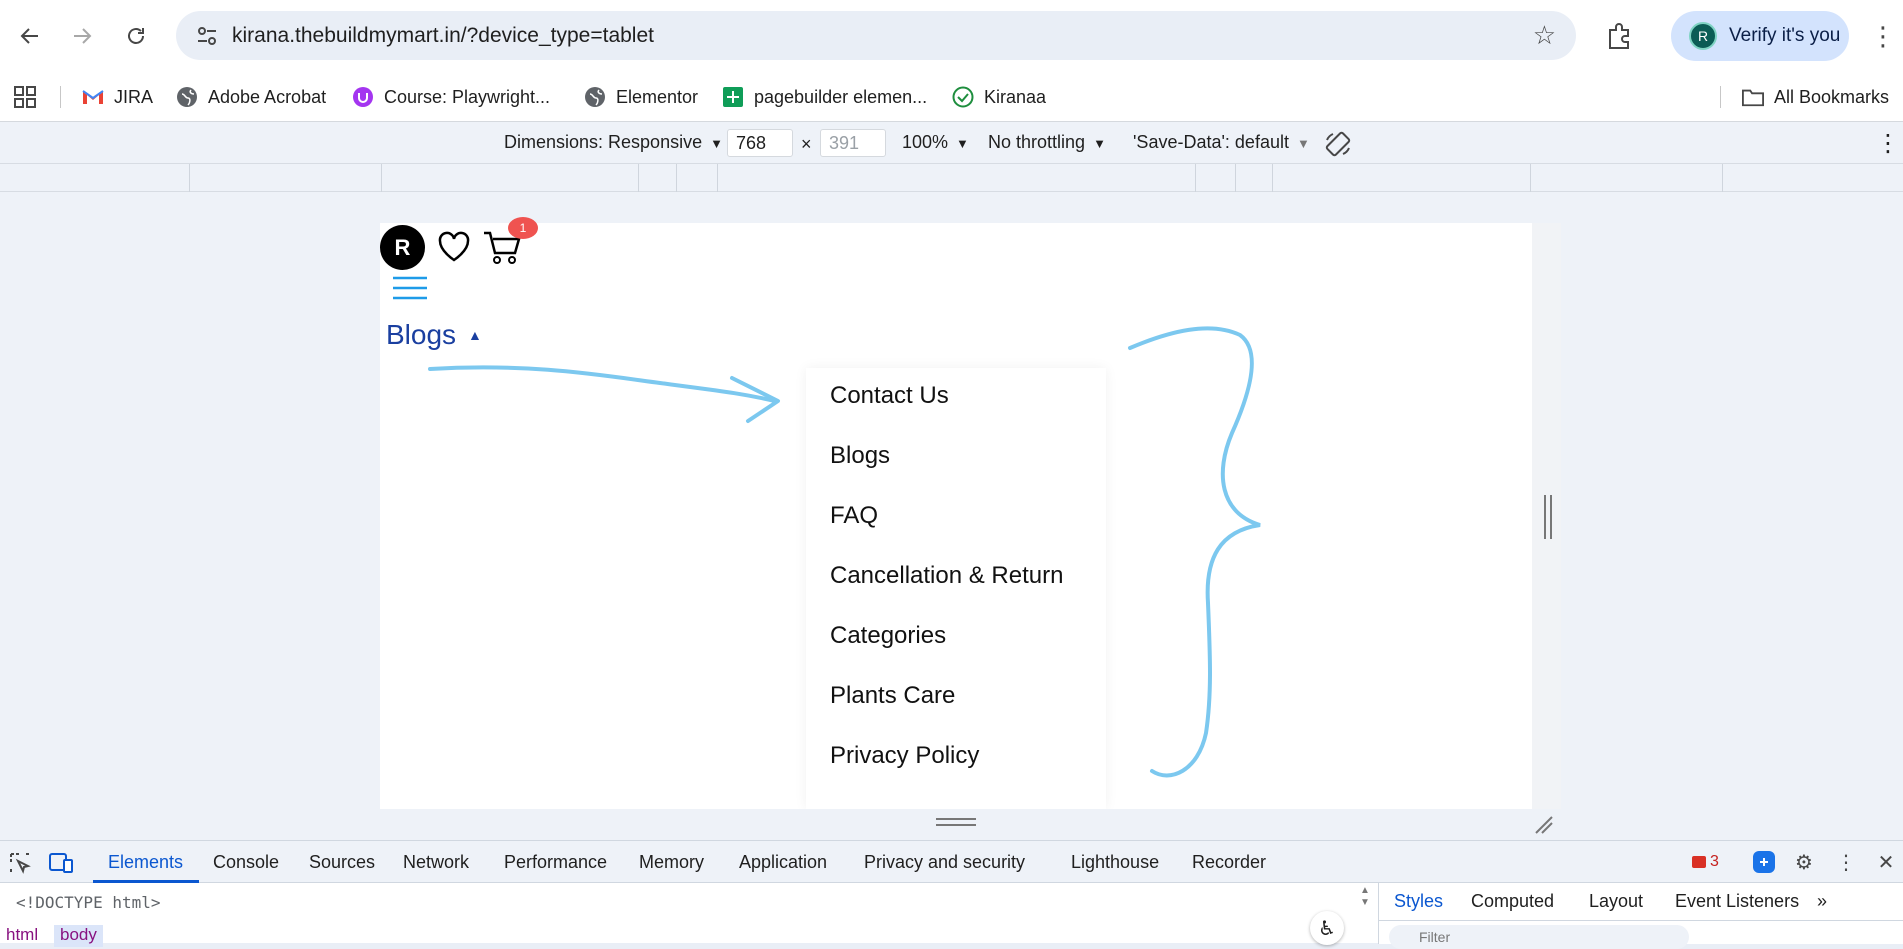  I want to click on error-counter: 3, so click(1705, 862).